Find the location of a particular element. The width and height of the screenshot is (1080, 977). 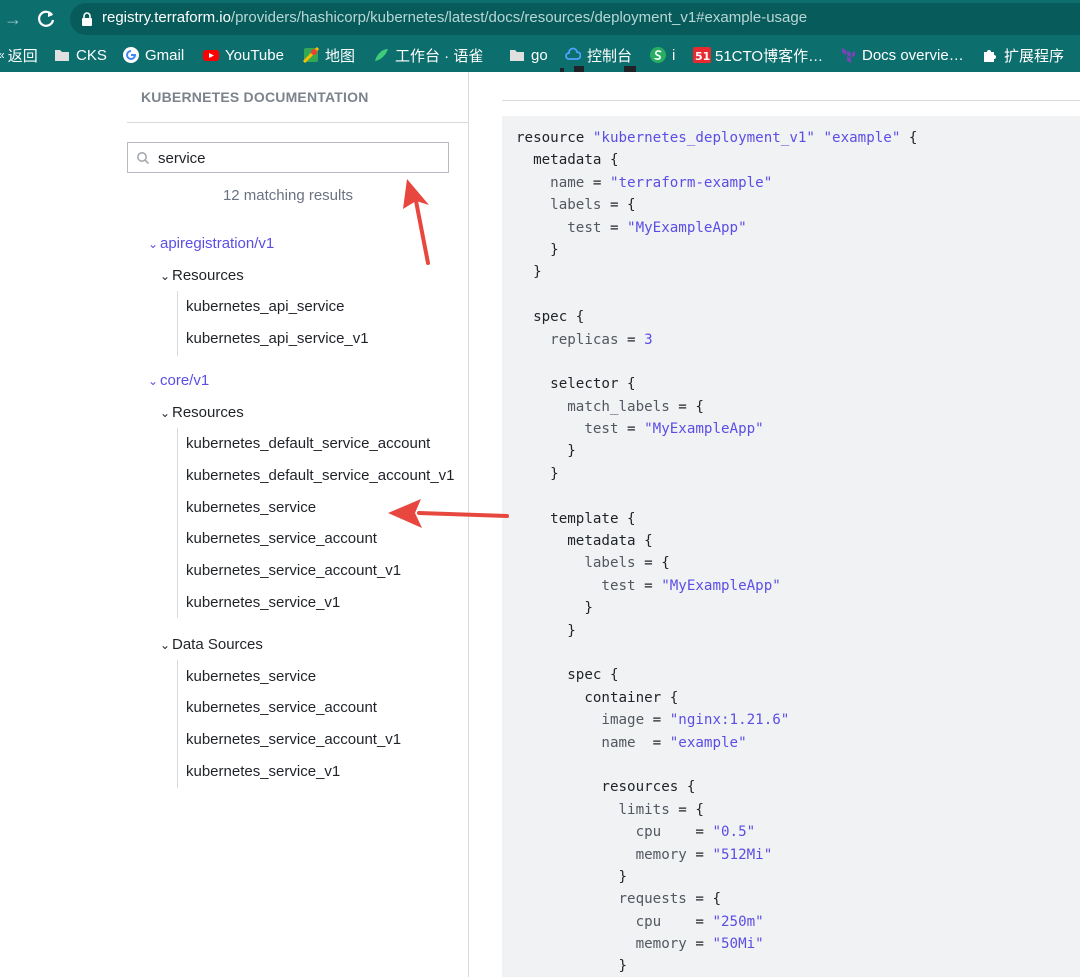

bookmark-cks: CKS is located at coordinates (80, 55).